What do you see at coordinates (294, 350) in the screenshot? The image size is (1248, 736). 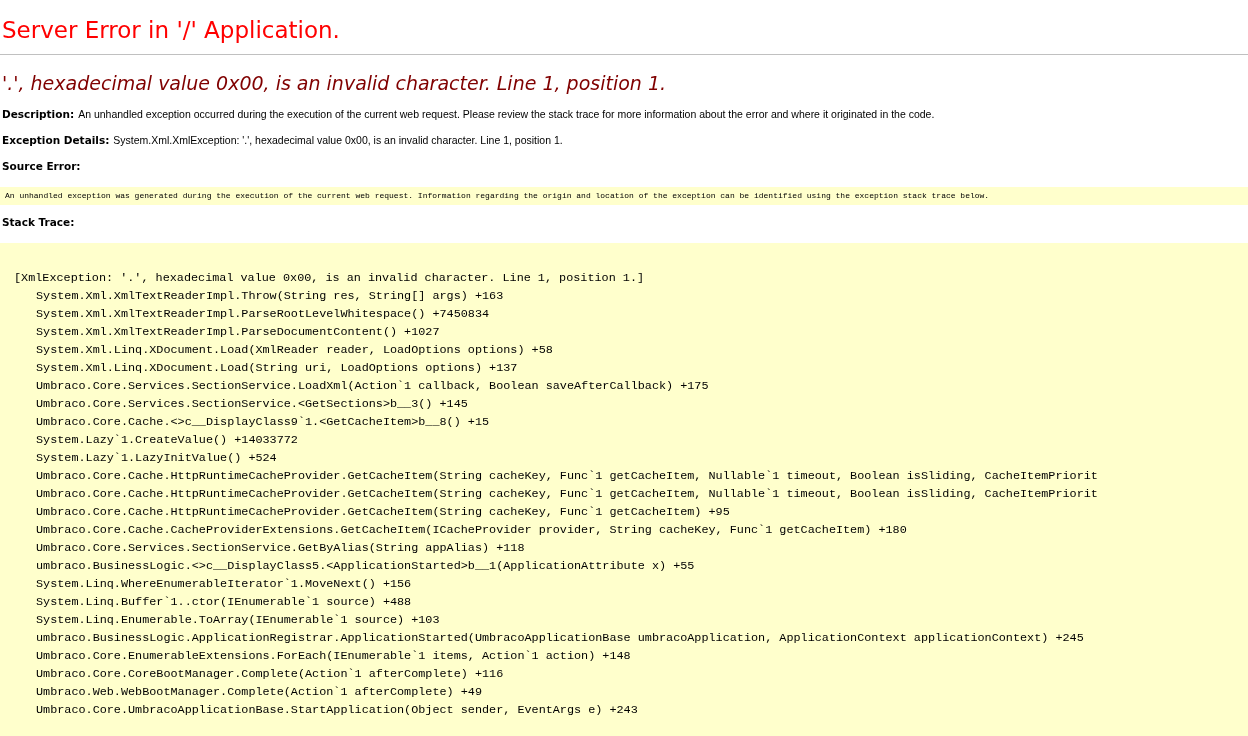 I see `stack-trace-line: System.Xml.Linq.XDocument.Load(XmlReader reader, LoadOptions options) +58` at bounding box center [294, 350].